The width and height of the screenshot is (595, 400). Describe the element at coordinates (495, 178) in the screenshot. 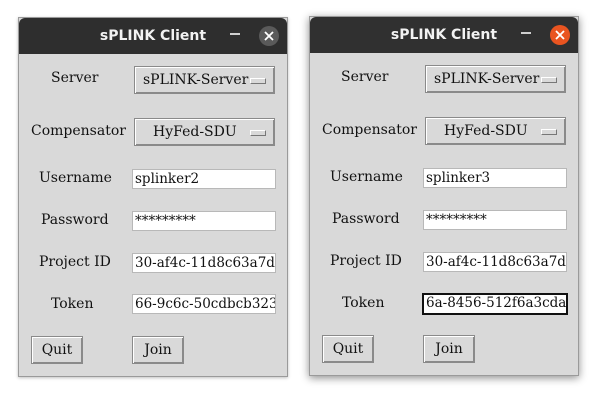

I see `username-field: splinker3` at that location.